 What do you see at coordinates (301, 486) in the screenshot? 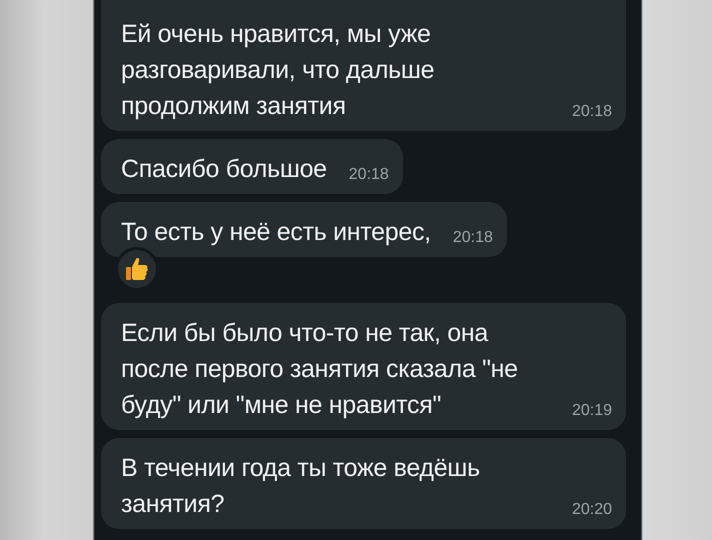
I see `message-text: В течении года ты тоже ведёшь занятия?` at bounding box center [301, 486].